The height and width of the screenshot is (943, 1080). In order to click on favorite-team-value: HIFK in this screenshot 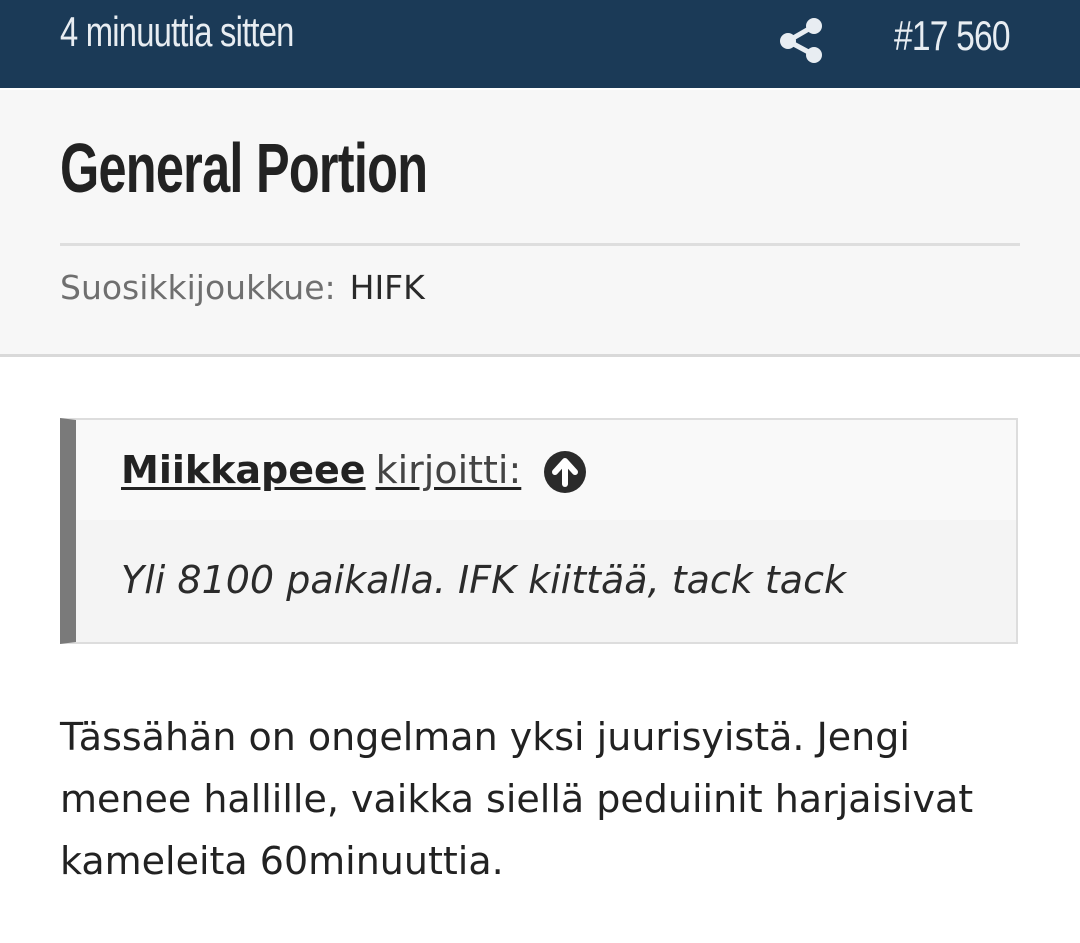, I will do `click(387, 287)`.